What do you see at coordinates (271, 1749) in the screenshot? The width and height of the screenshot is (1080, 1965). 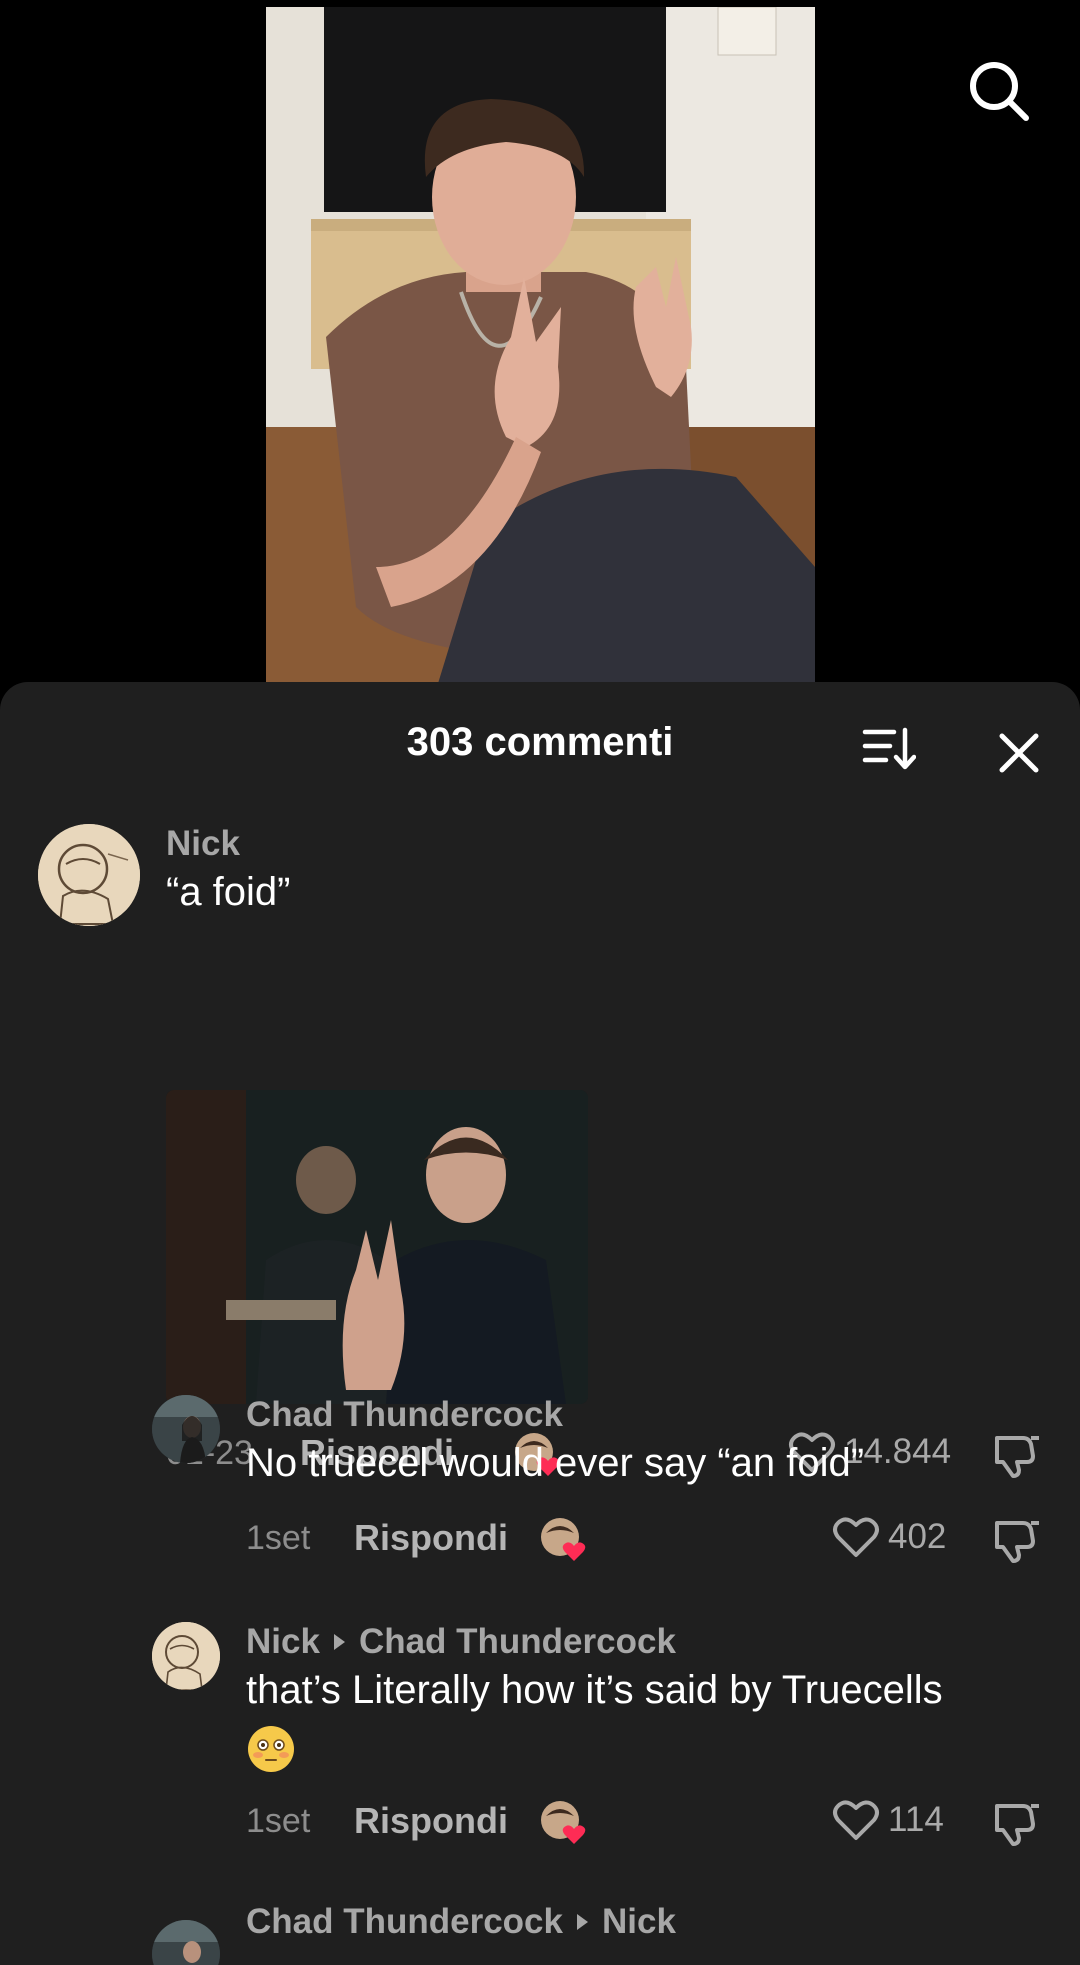 I see `flushed-face-emoji-icon` at bounding box center [271, 1749].